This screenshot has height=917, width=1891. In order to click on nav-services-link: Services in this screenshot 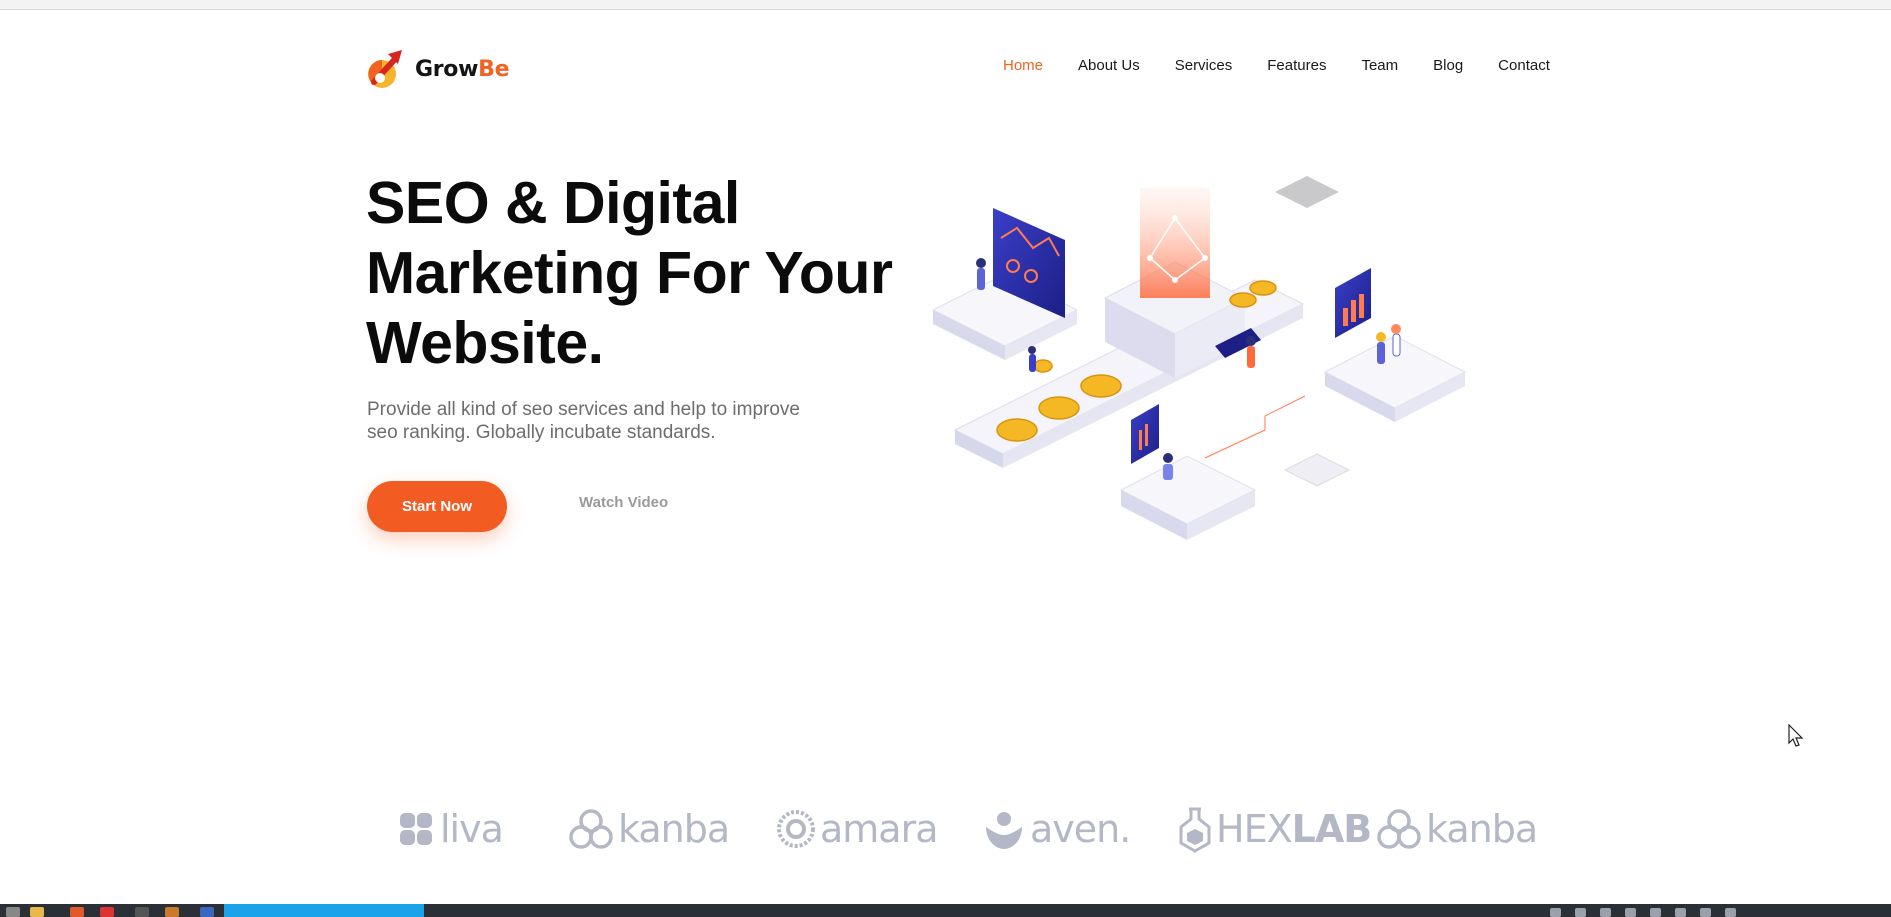, I will do `click(1204, 65)`.